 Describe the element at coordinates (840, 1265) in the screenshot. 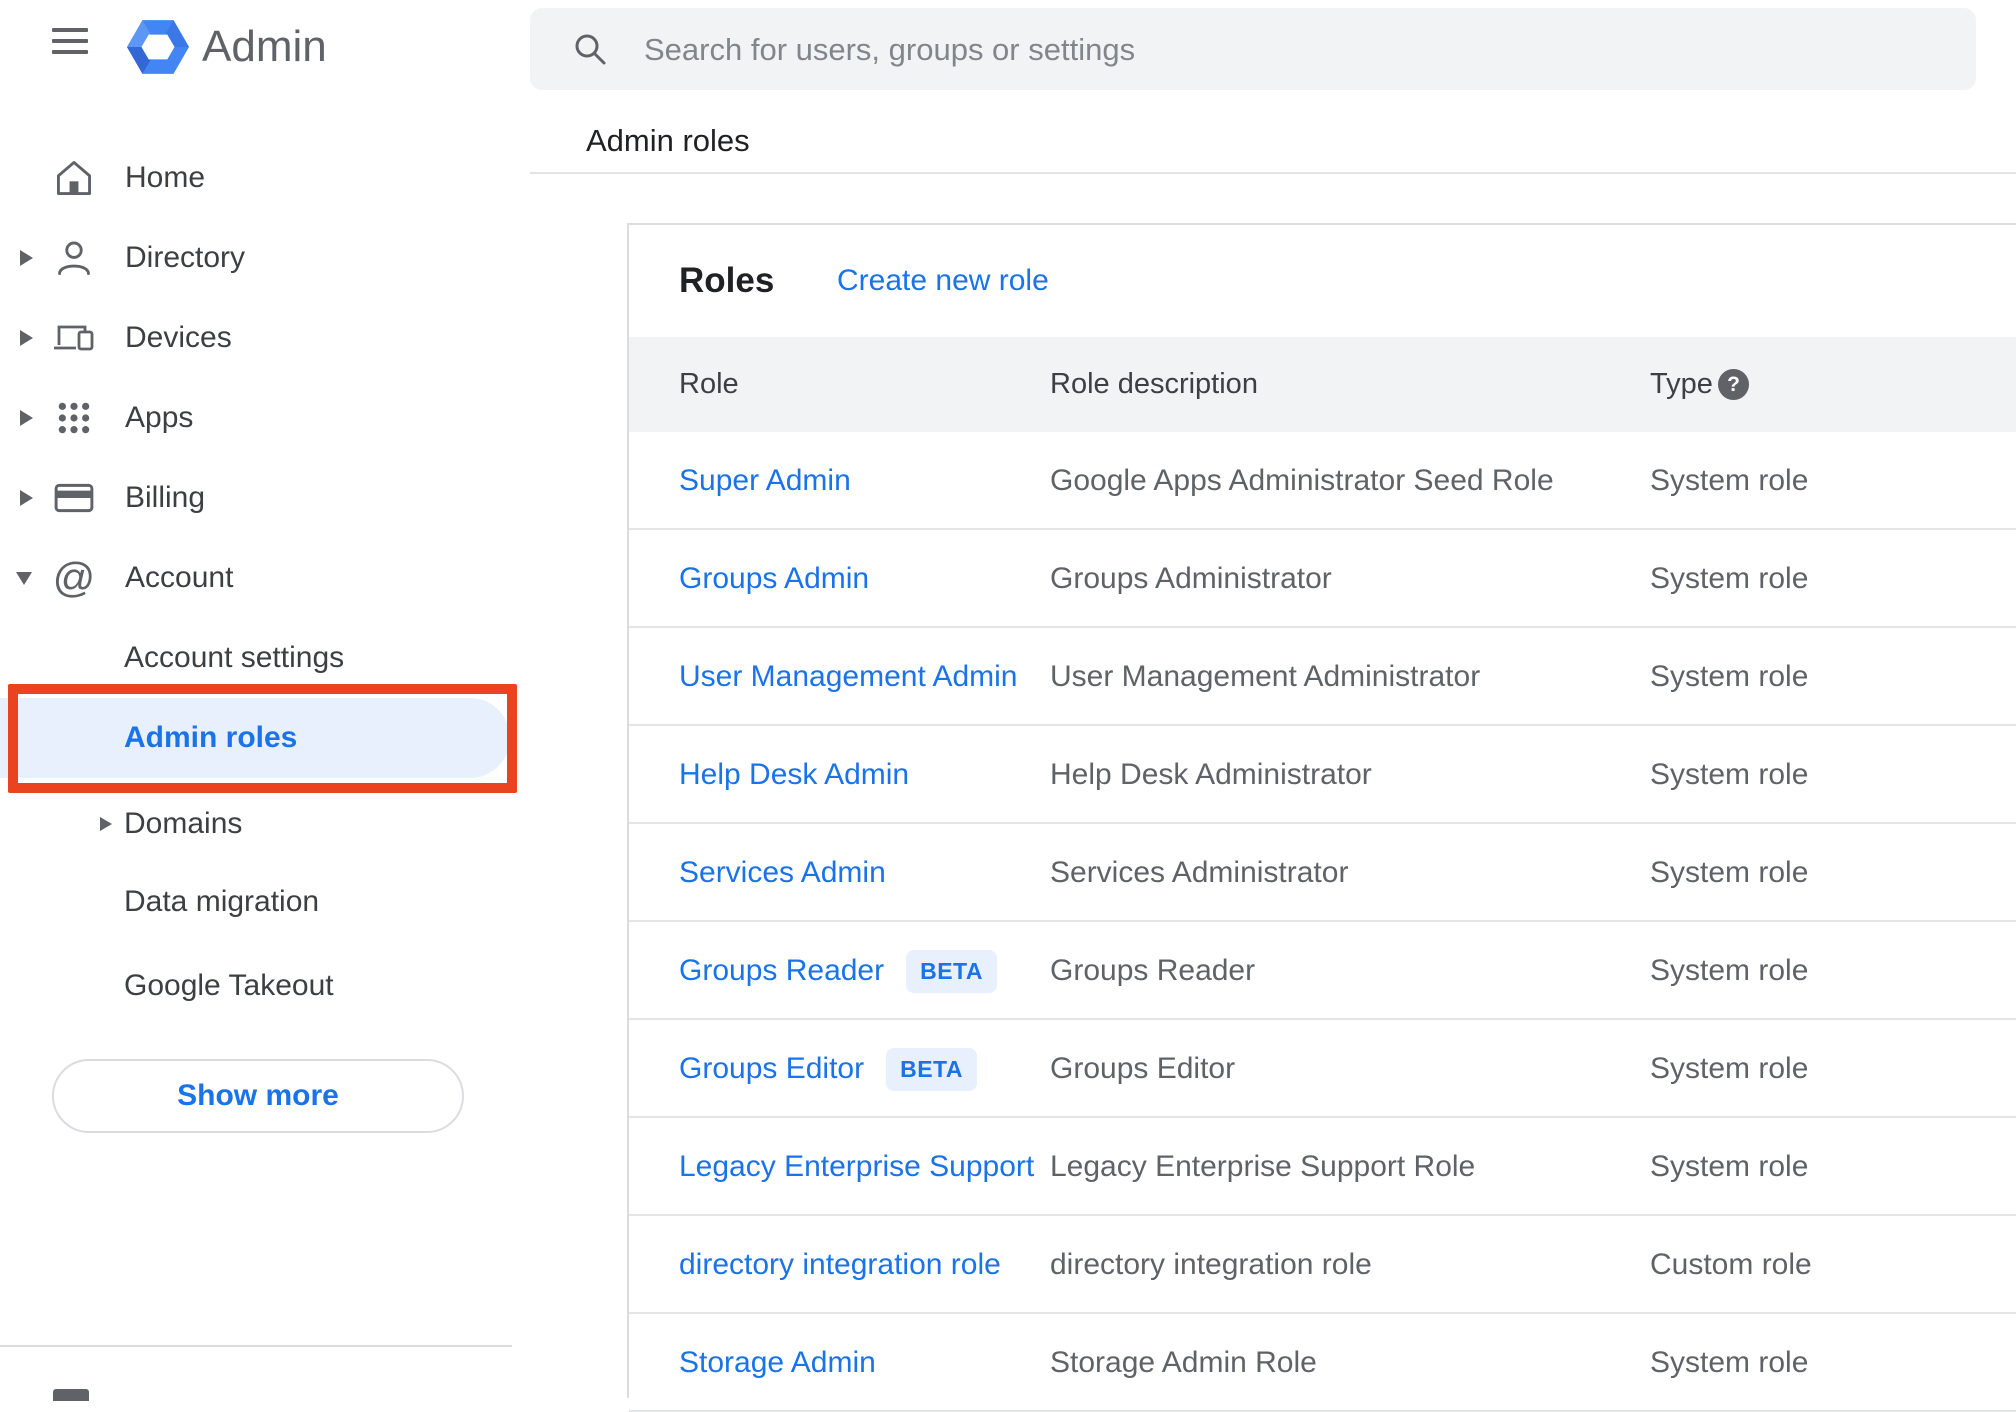

I see `role-link: directory integration role` at that location.